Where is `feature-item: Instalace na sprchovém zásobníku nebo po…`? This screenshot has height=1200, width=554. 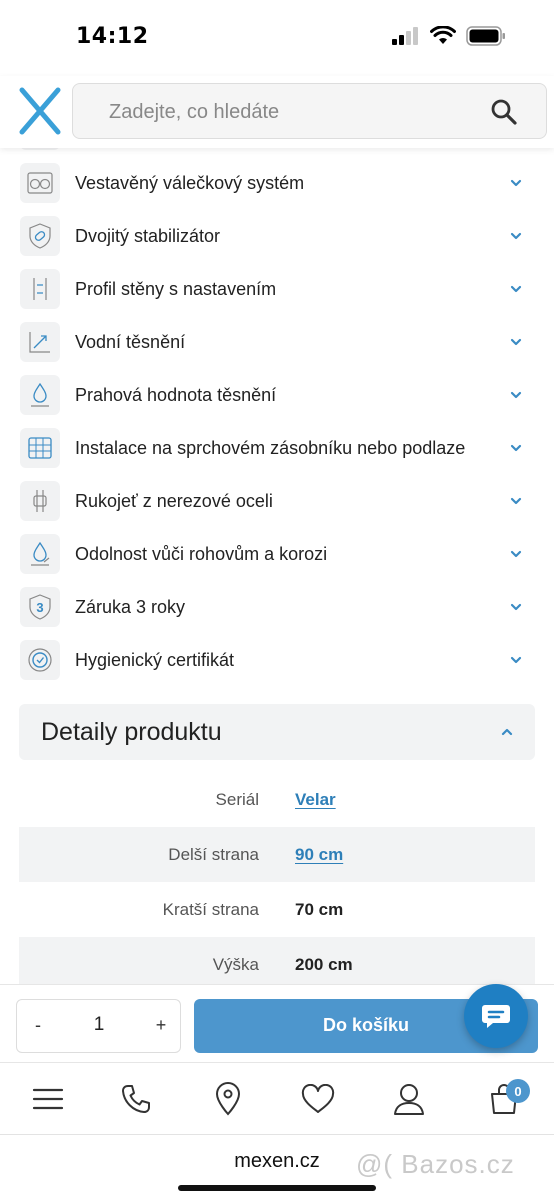 feature-item: Instalace na sprchovém zásobníku nebo po… is located at coordinates (277, 448).